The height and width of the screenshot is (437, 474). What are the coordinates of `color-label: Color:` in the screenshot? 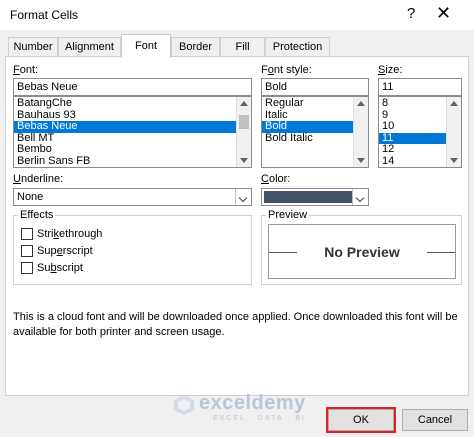 It's located at (276, 179).